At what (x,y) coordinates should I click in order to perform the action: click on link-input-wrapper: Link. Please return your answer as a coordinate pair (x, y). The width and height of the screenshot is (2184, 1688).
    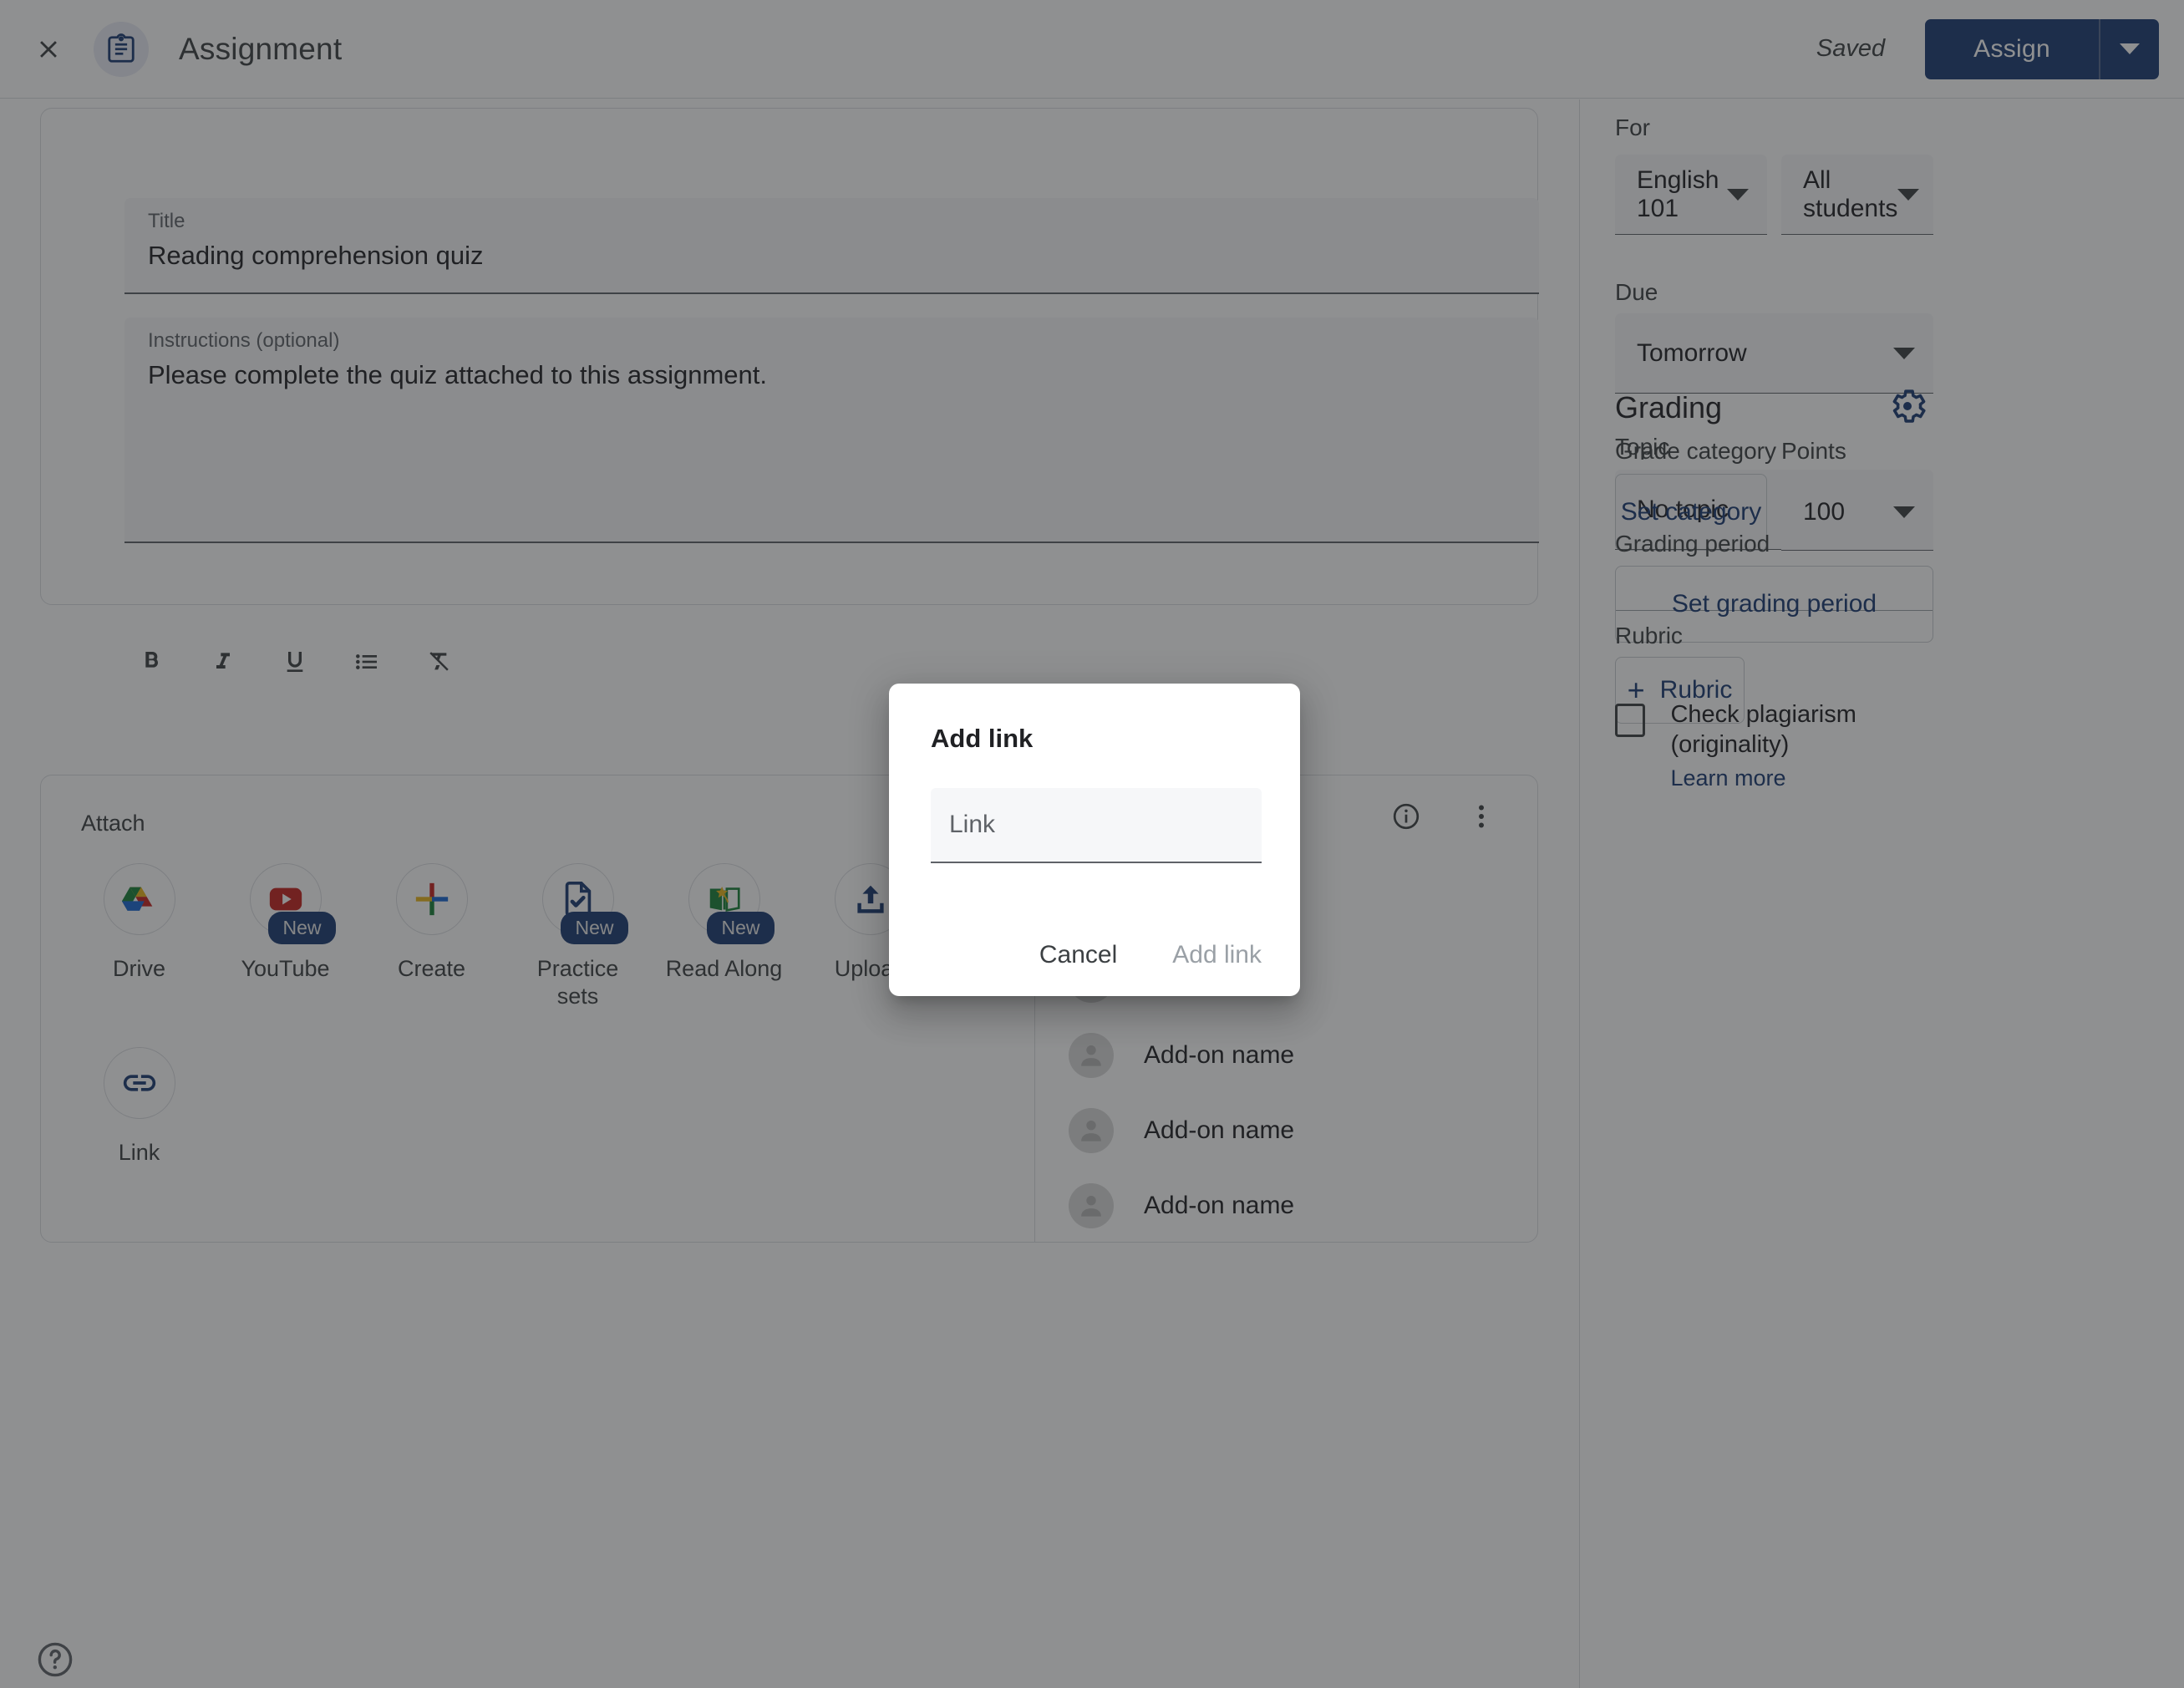
    Looking at the image, I should click on (1096, 825).